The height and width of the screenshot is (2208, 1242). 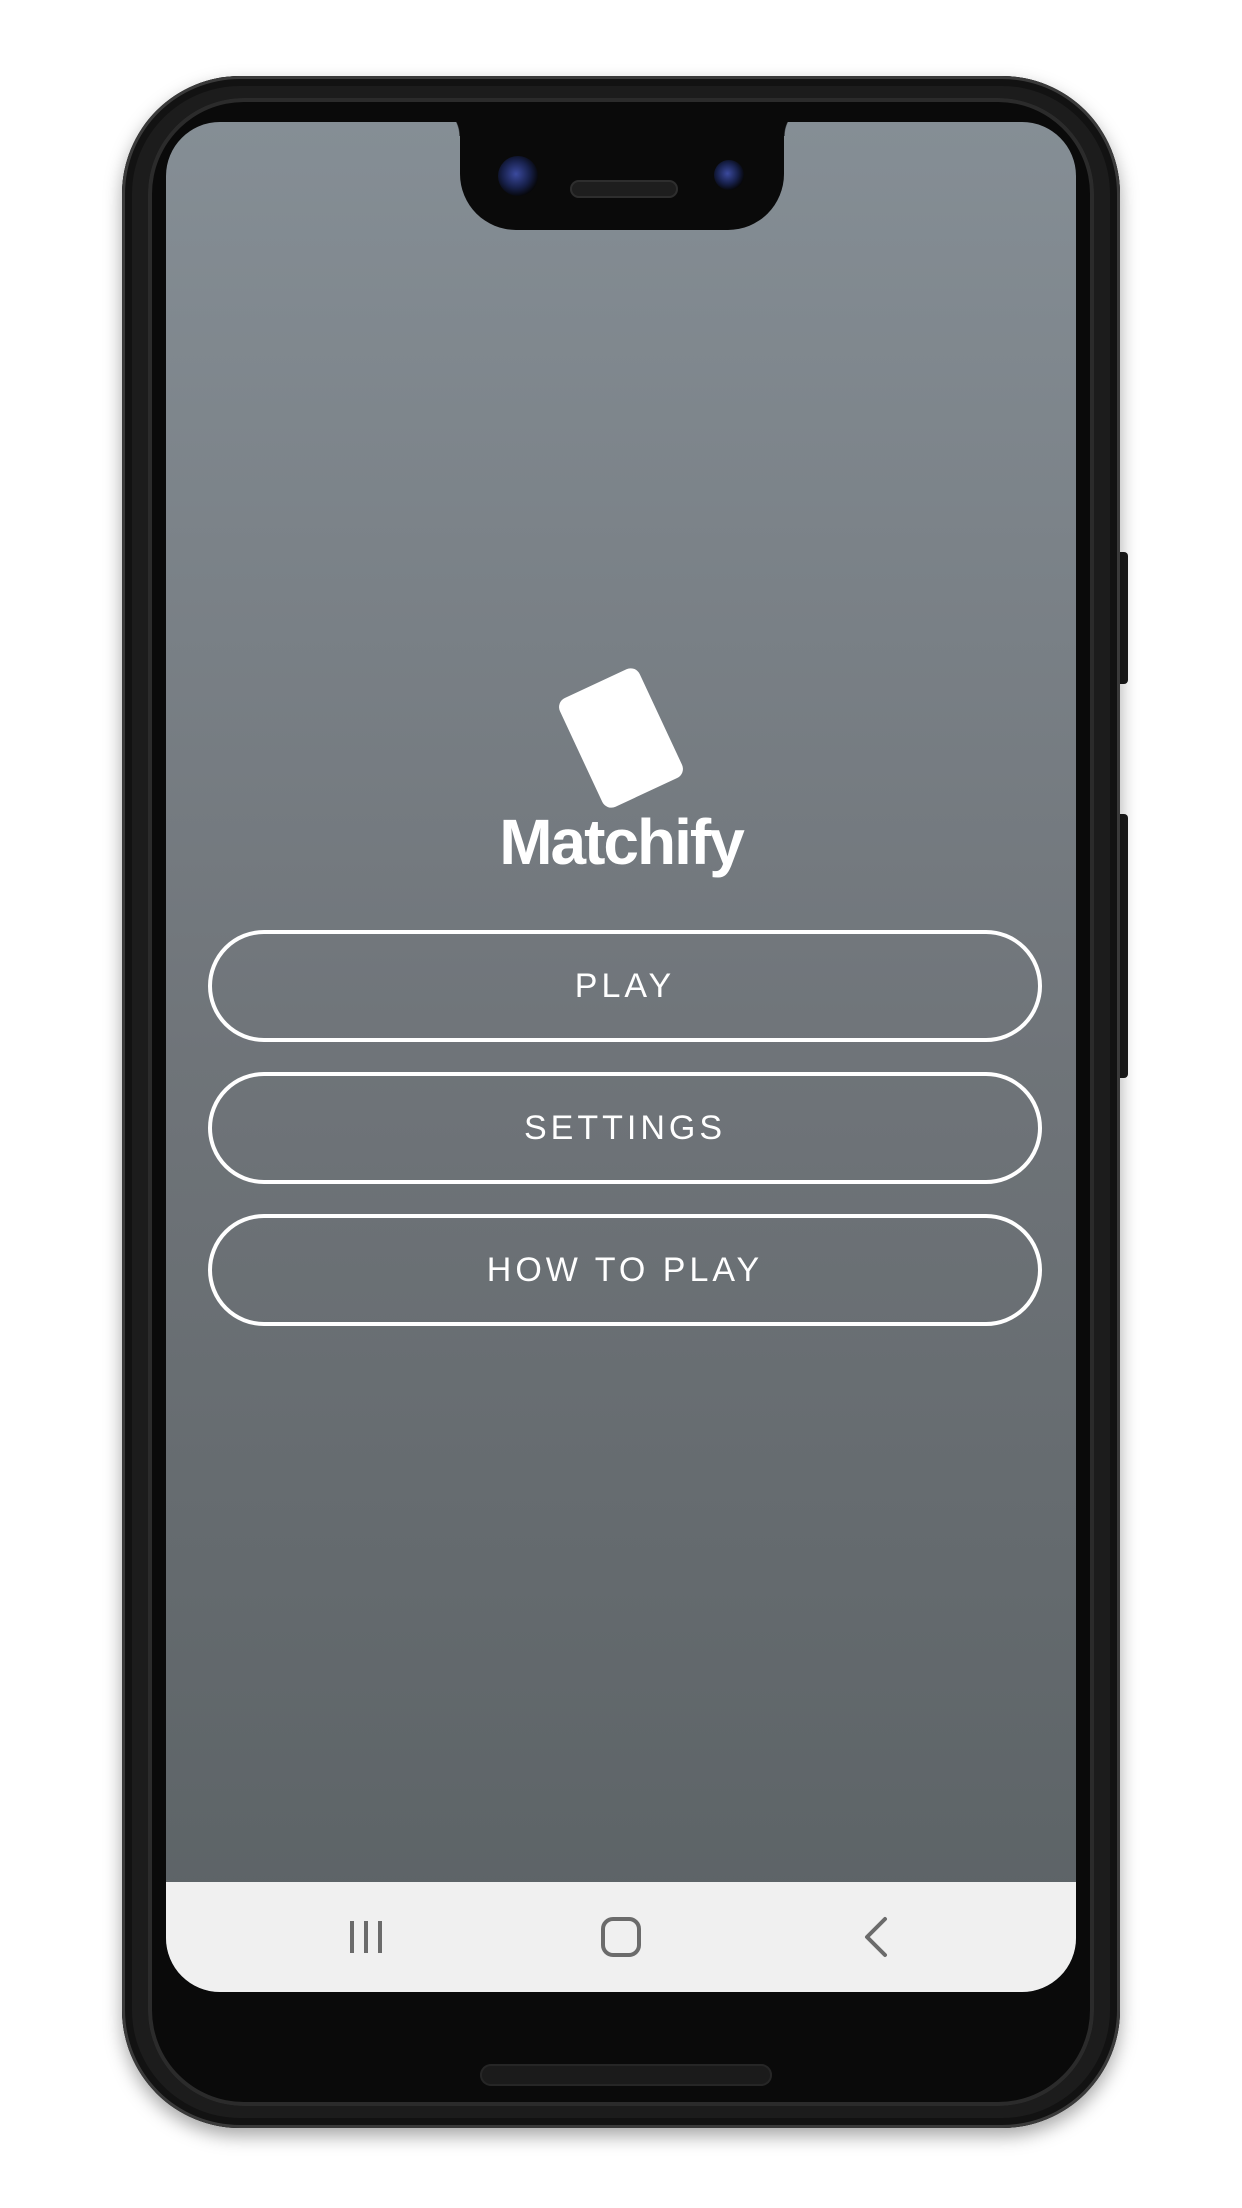 I want to click on settings-button: SETTINGS, so click(x=625, y=1128).